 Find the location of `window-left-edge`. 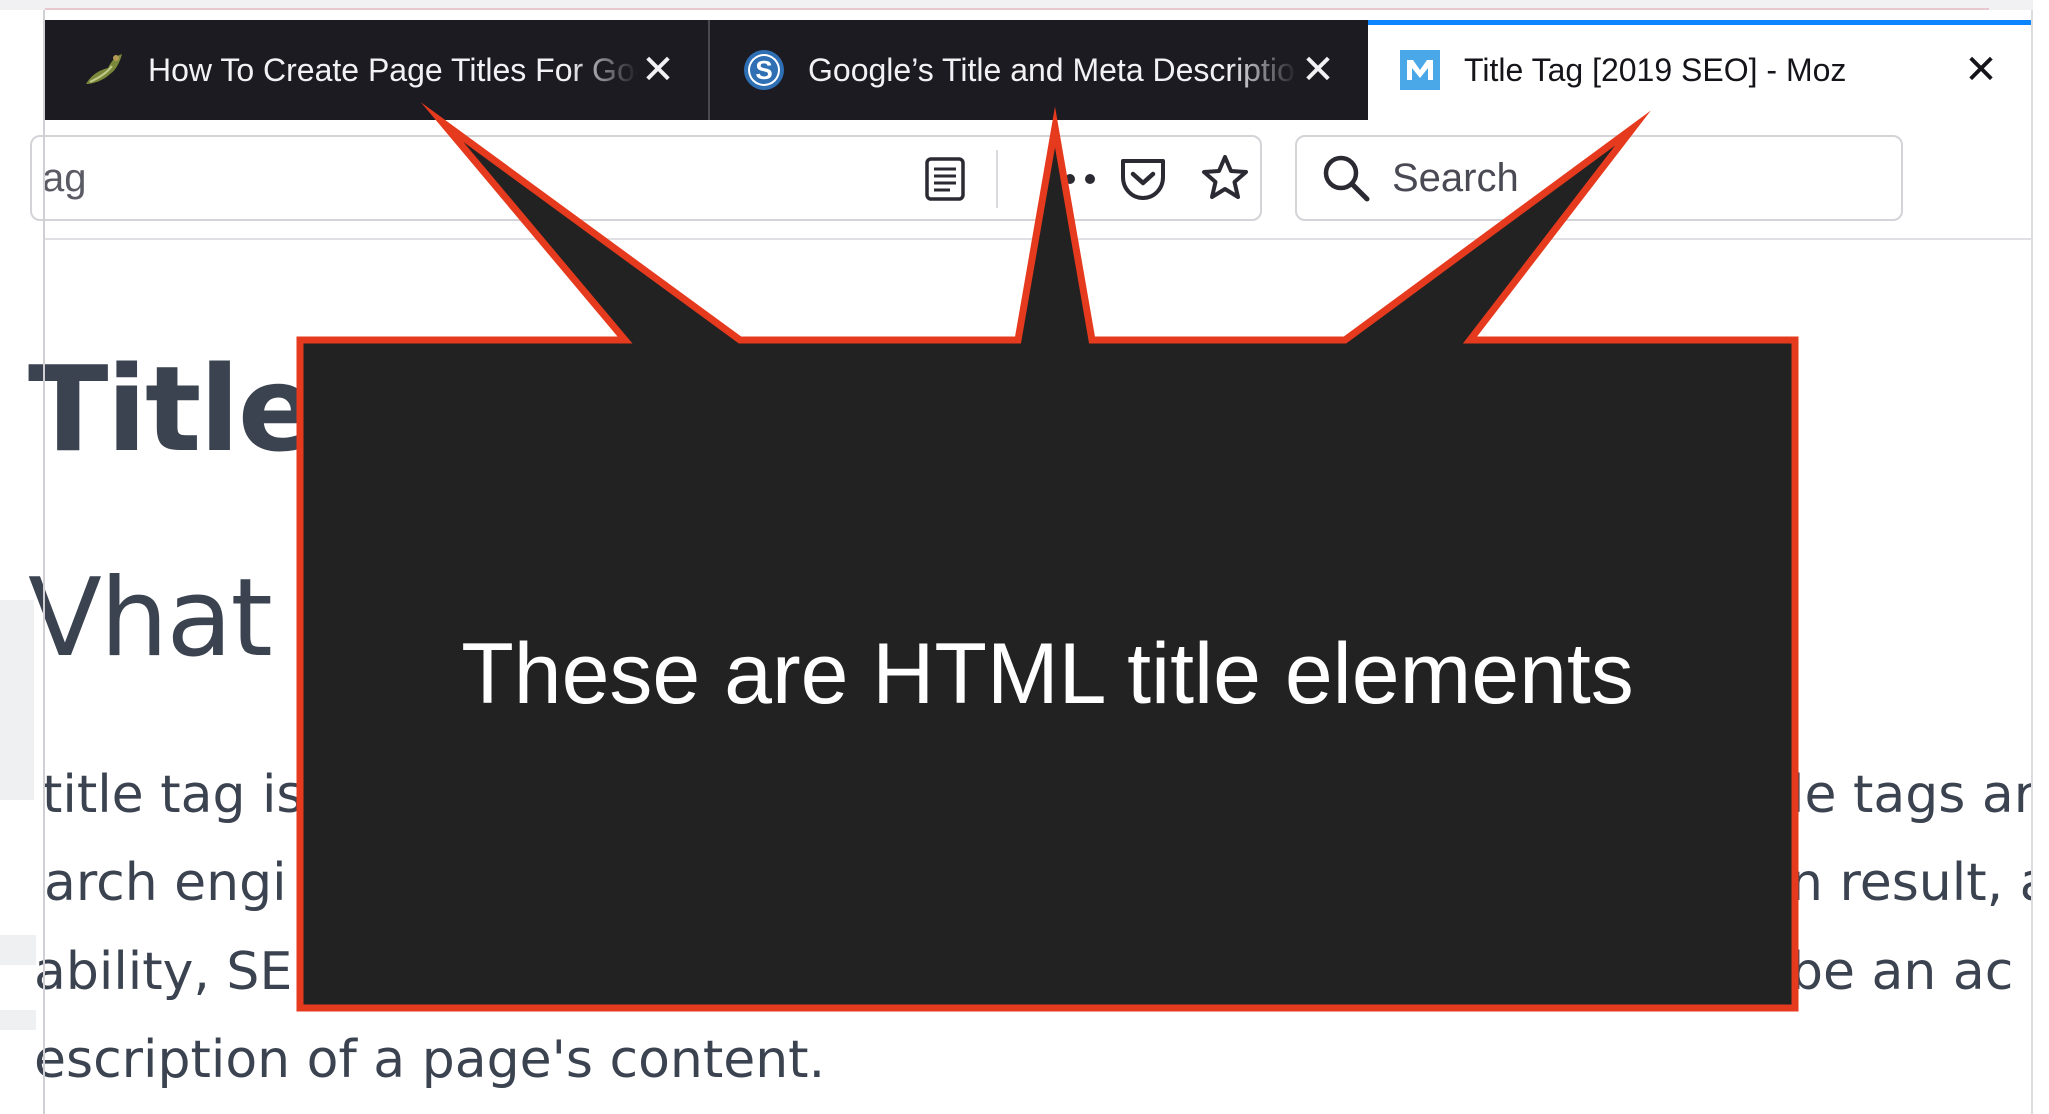

window-left-edge is located at coordinates (20, 557).